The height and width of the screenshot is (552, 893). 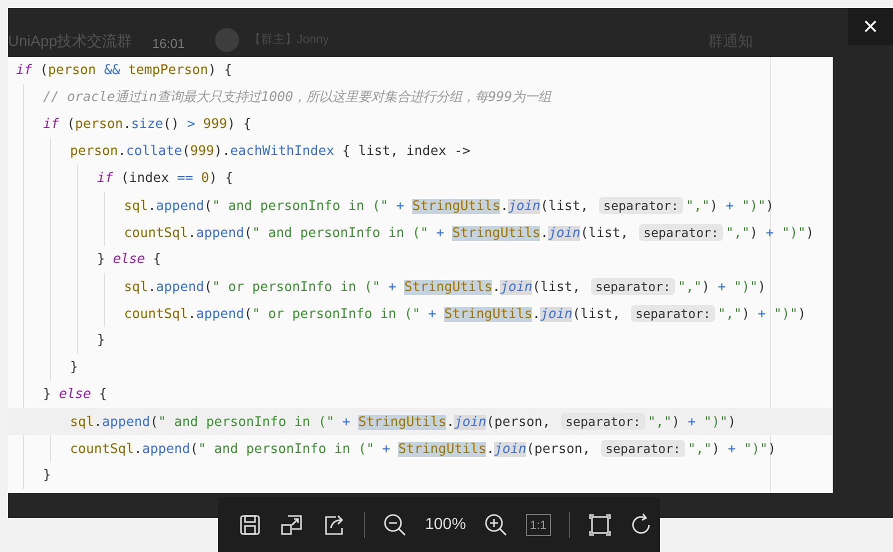 What do you see at coordinates (171, 124) in the screenshot?
I see `code-text: ()` at bounding box center [171, 124].